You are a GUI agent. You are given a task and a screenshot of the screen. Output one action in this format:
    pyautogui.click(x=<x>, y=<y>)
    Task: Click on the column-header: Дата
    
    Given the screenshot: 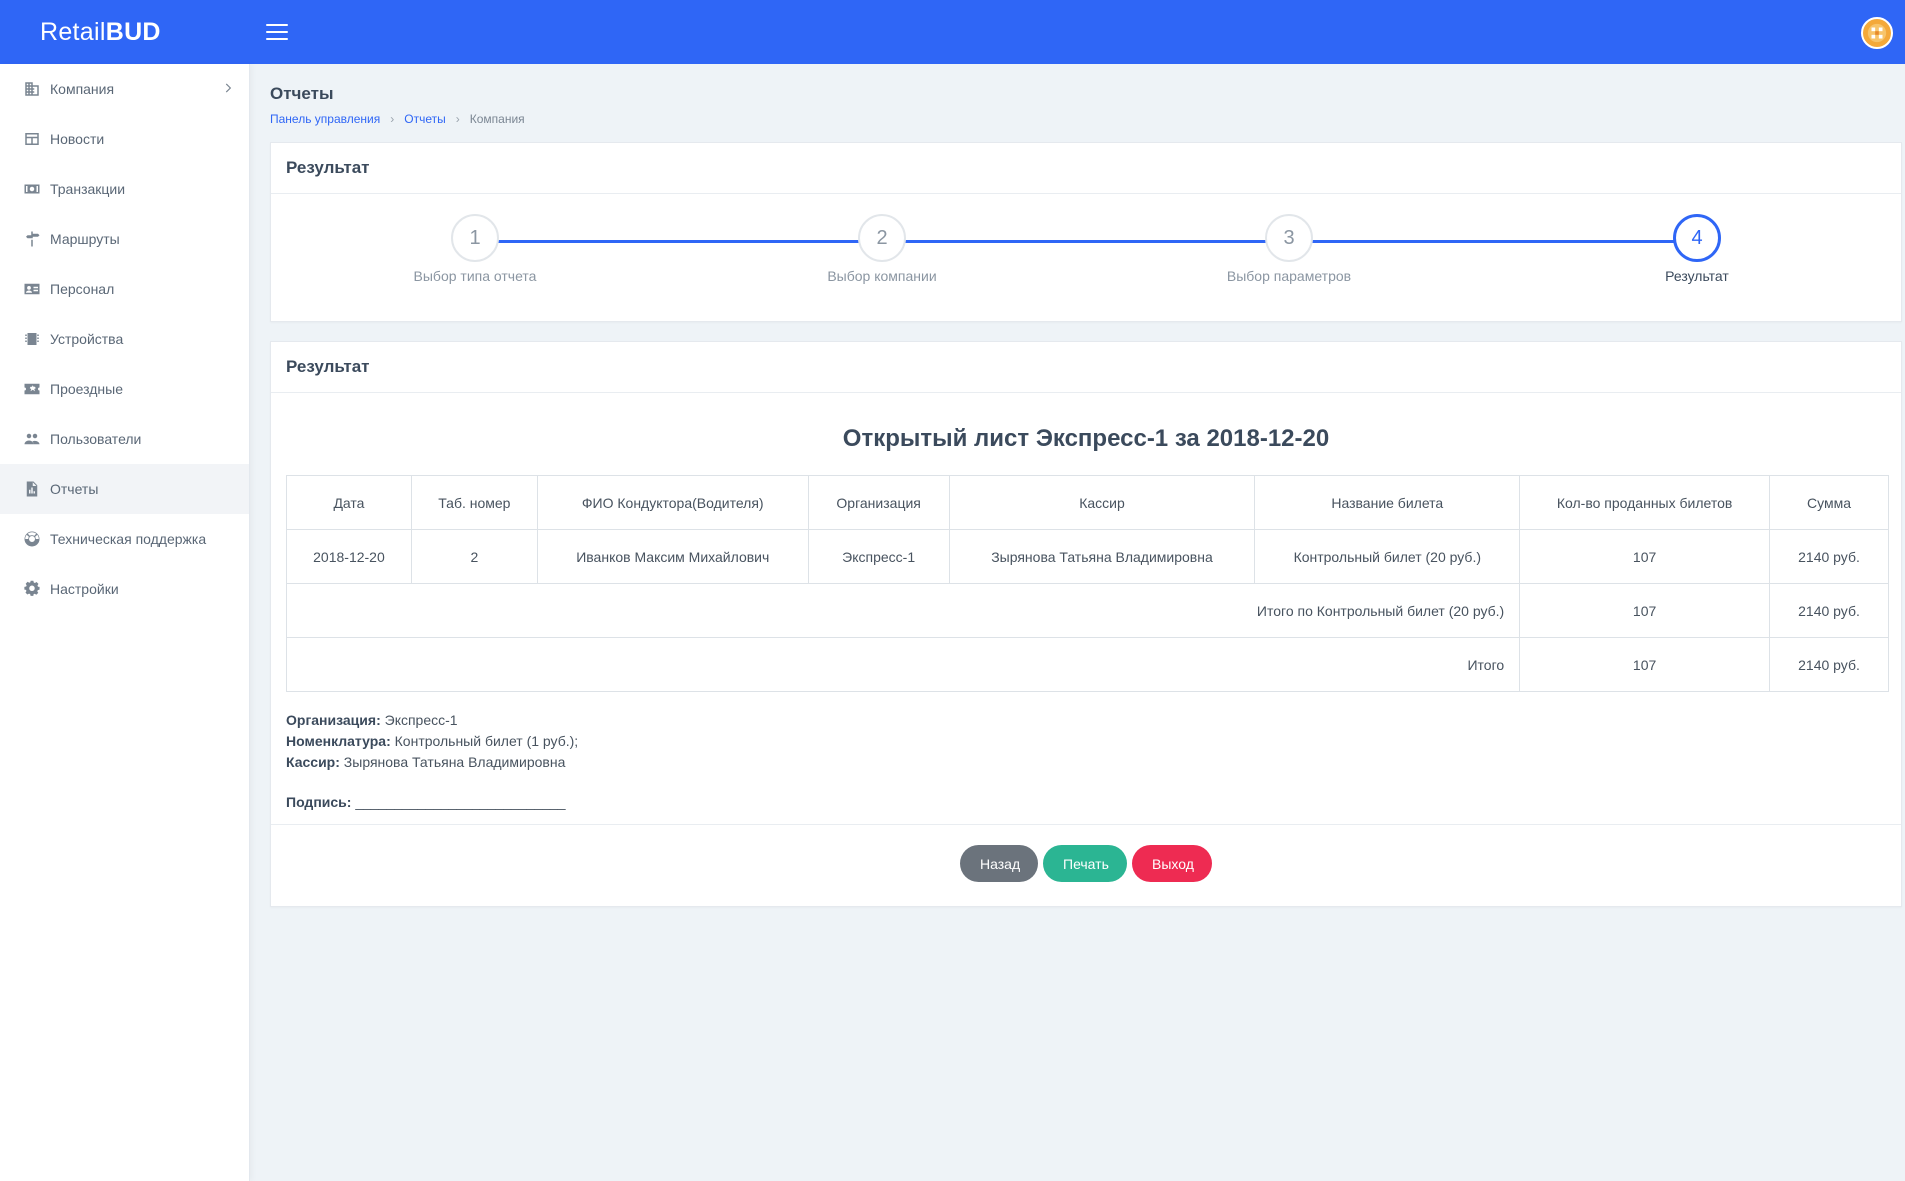 What is the action you would take?
    pyautogui.click(x=349, y=502)
    